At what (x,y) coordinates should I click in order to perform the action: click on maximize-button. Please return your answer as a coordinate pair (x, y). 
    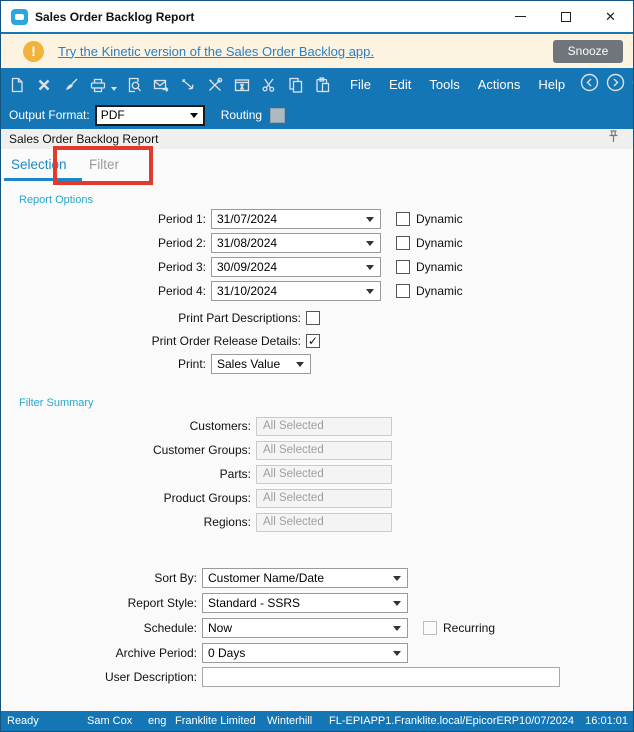
    Looking at the image, I should click on (565, 16).